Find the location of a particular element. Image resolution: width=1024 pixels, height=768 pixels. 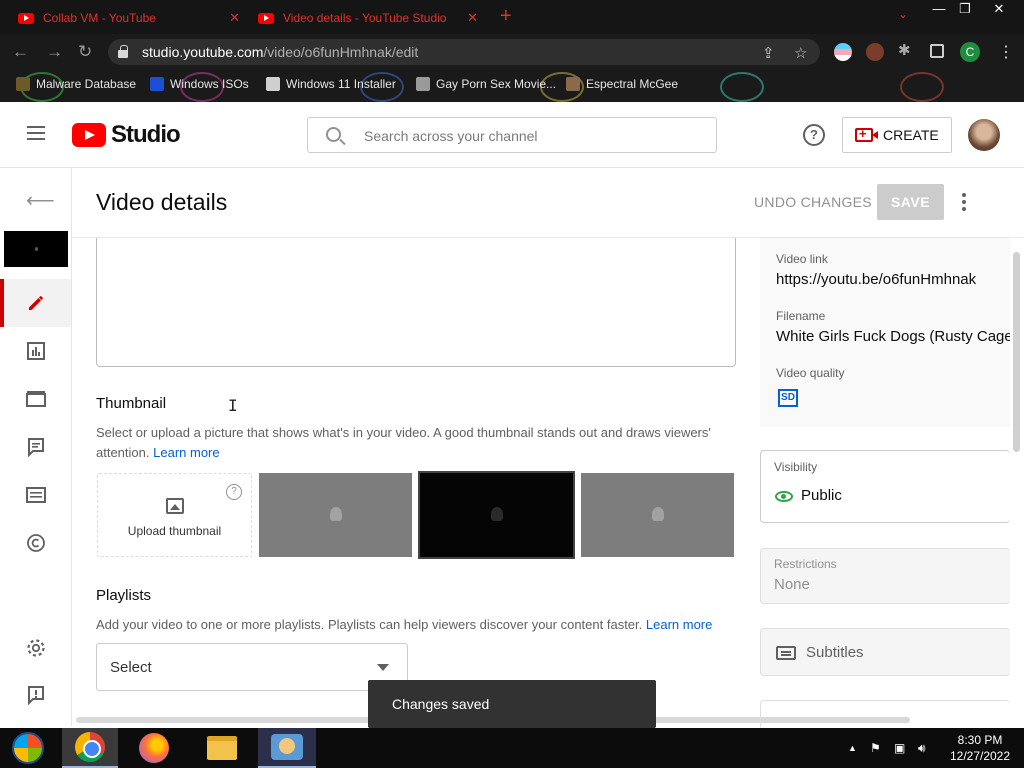

changes-saved-snackbar: Changes saved is located at coordinates (512, 704).